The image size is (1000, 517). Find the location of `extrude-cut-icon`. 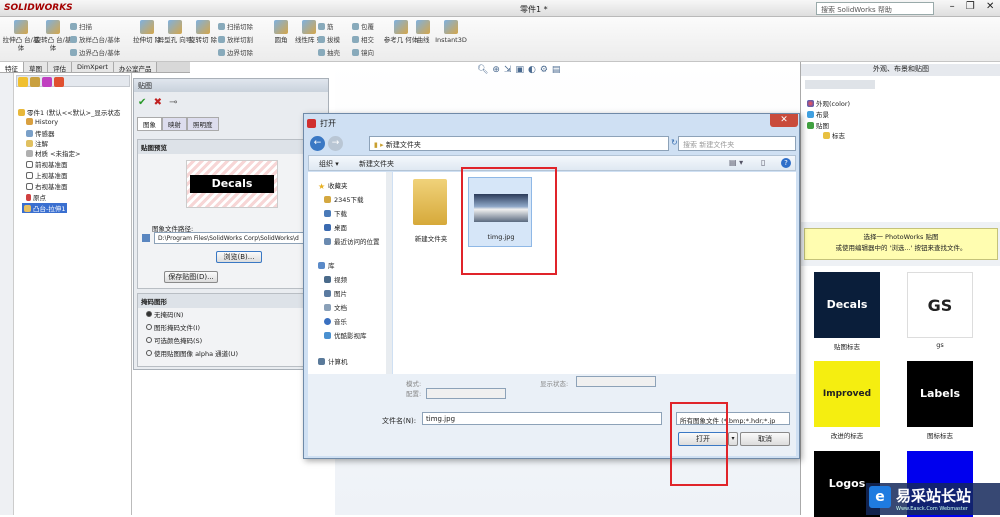

extrude-cut-icon is located at coordinates (147, 27).